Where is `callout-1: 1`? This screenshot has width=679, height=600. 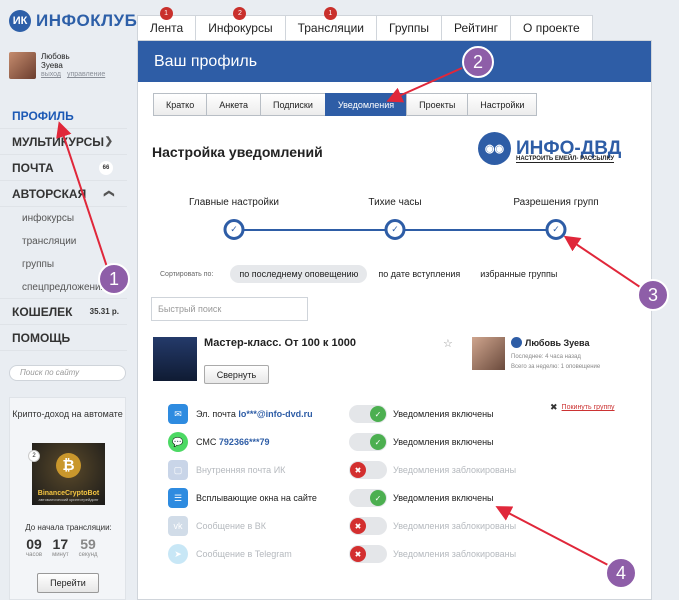
callout-1: 1 is located at coordinates (114, 279).